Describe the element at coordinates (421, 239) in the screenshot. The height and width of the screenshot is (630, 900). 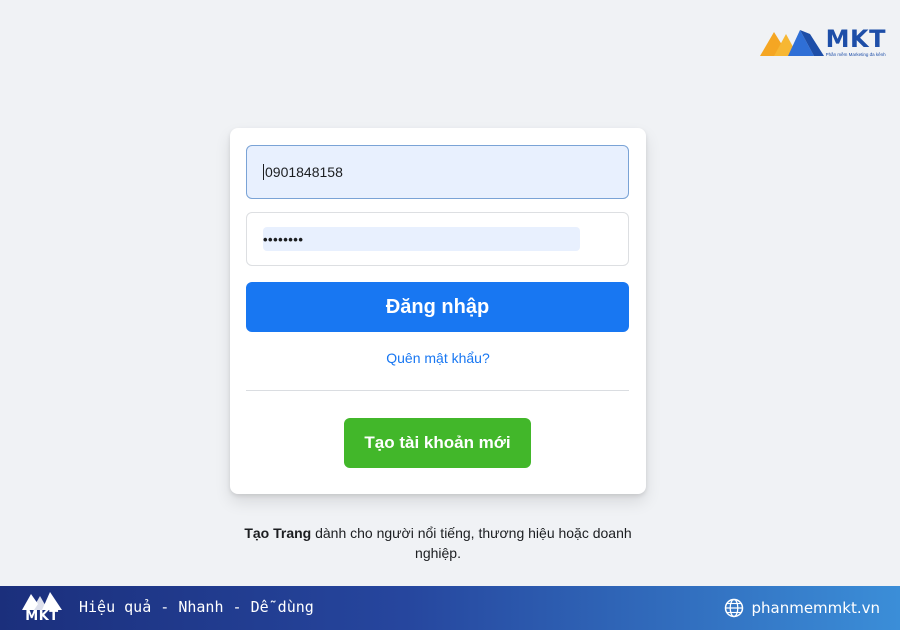
I see `autofill-highlight` at that location.